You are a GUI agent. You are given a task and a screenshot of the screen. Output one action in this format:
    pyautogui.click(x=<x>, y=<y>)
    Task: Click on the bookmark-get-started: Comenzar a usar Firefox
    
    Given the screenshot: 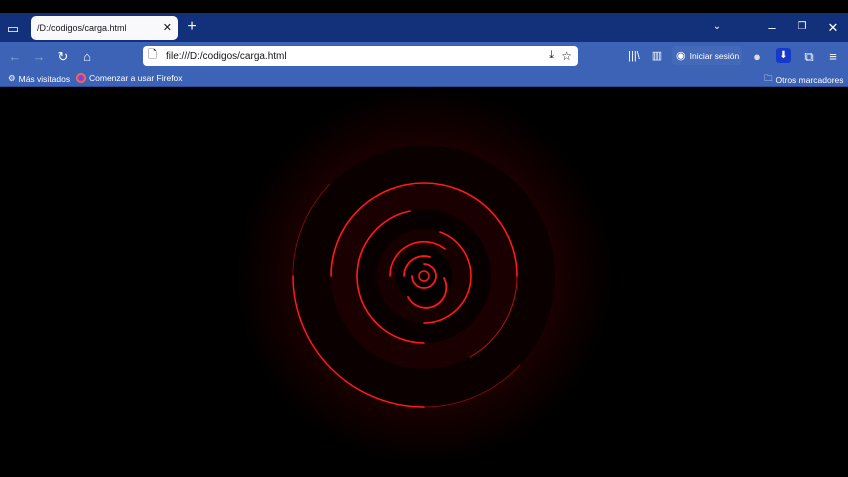 What is the action you would take?
    pyautogui.click(x=129, y=78)
    